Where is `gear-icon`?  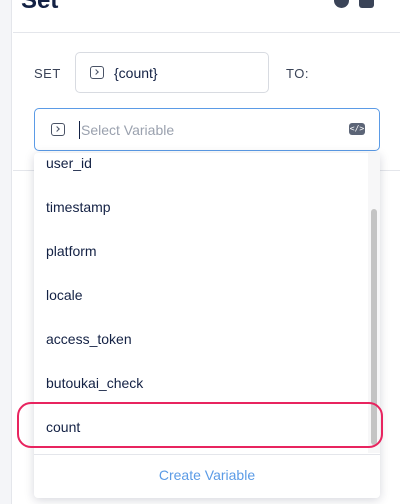 gear-icon is located at coordinates (366, 4).